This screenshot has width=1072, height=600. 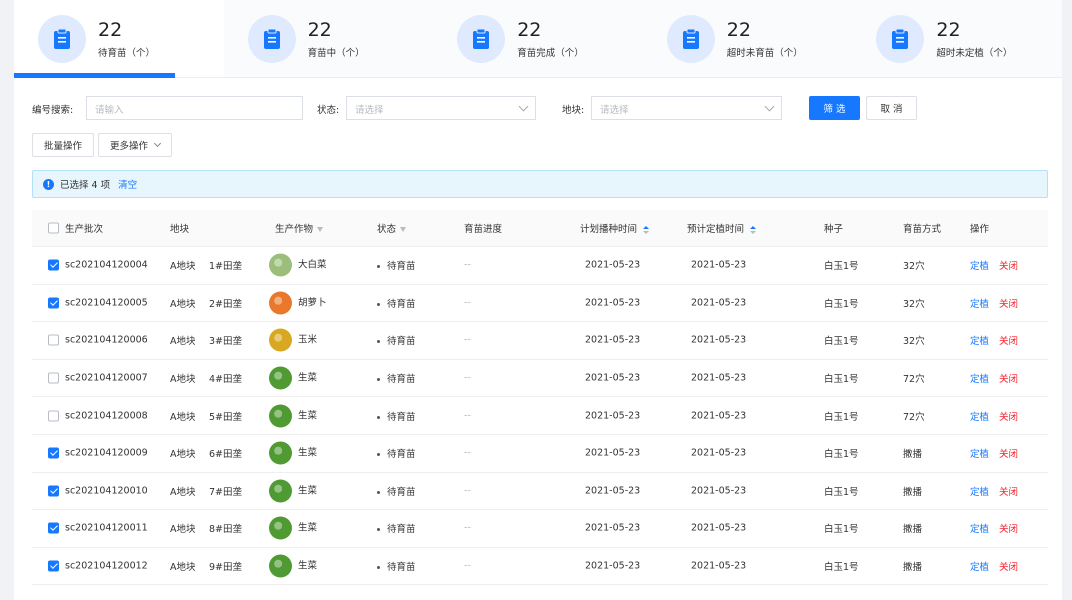 What do you see at coordinates (312, 303) in the screenshot?
I see `crop-name: 胡萝卜` at bounding box center [312, 303].